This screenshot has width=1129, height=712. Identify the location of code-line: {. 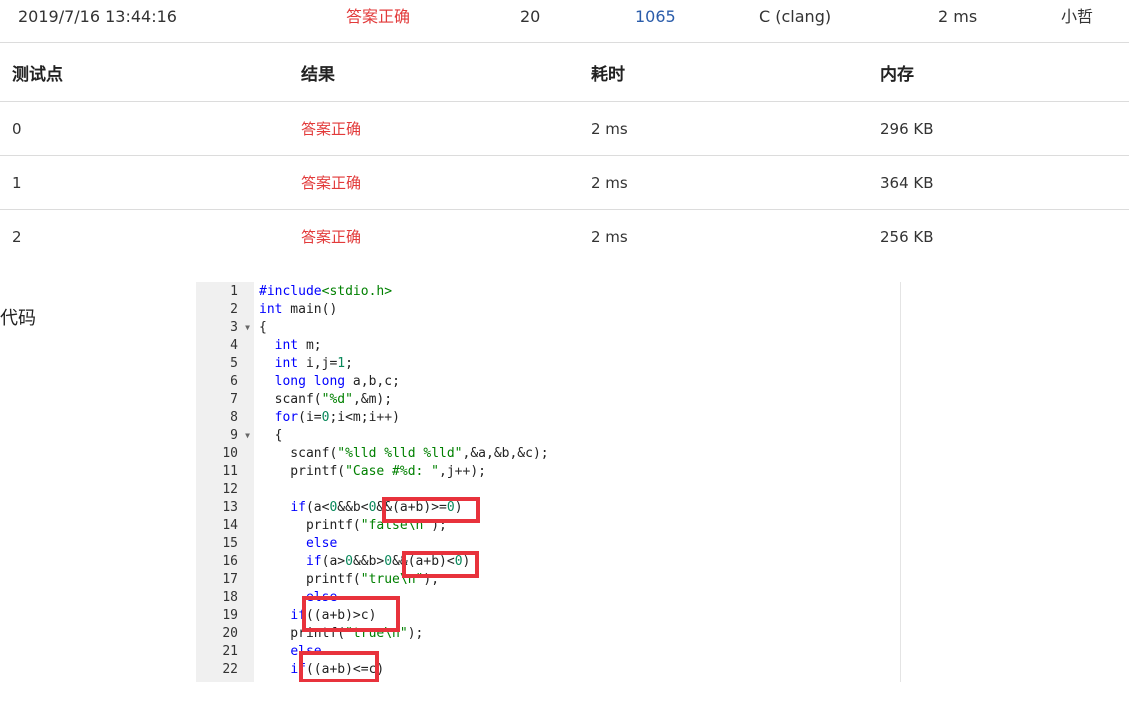
(579, 328).